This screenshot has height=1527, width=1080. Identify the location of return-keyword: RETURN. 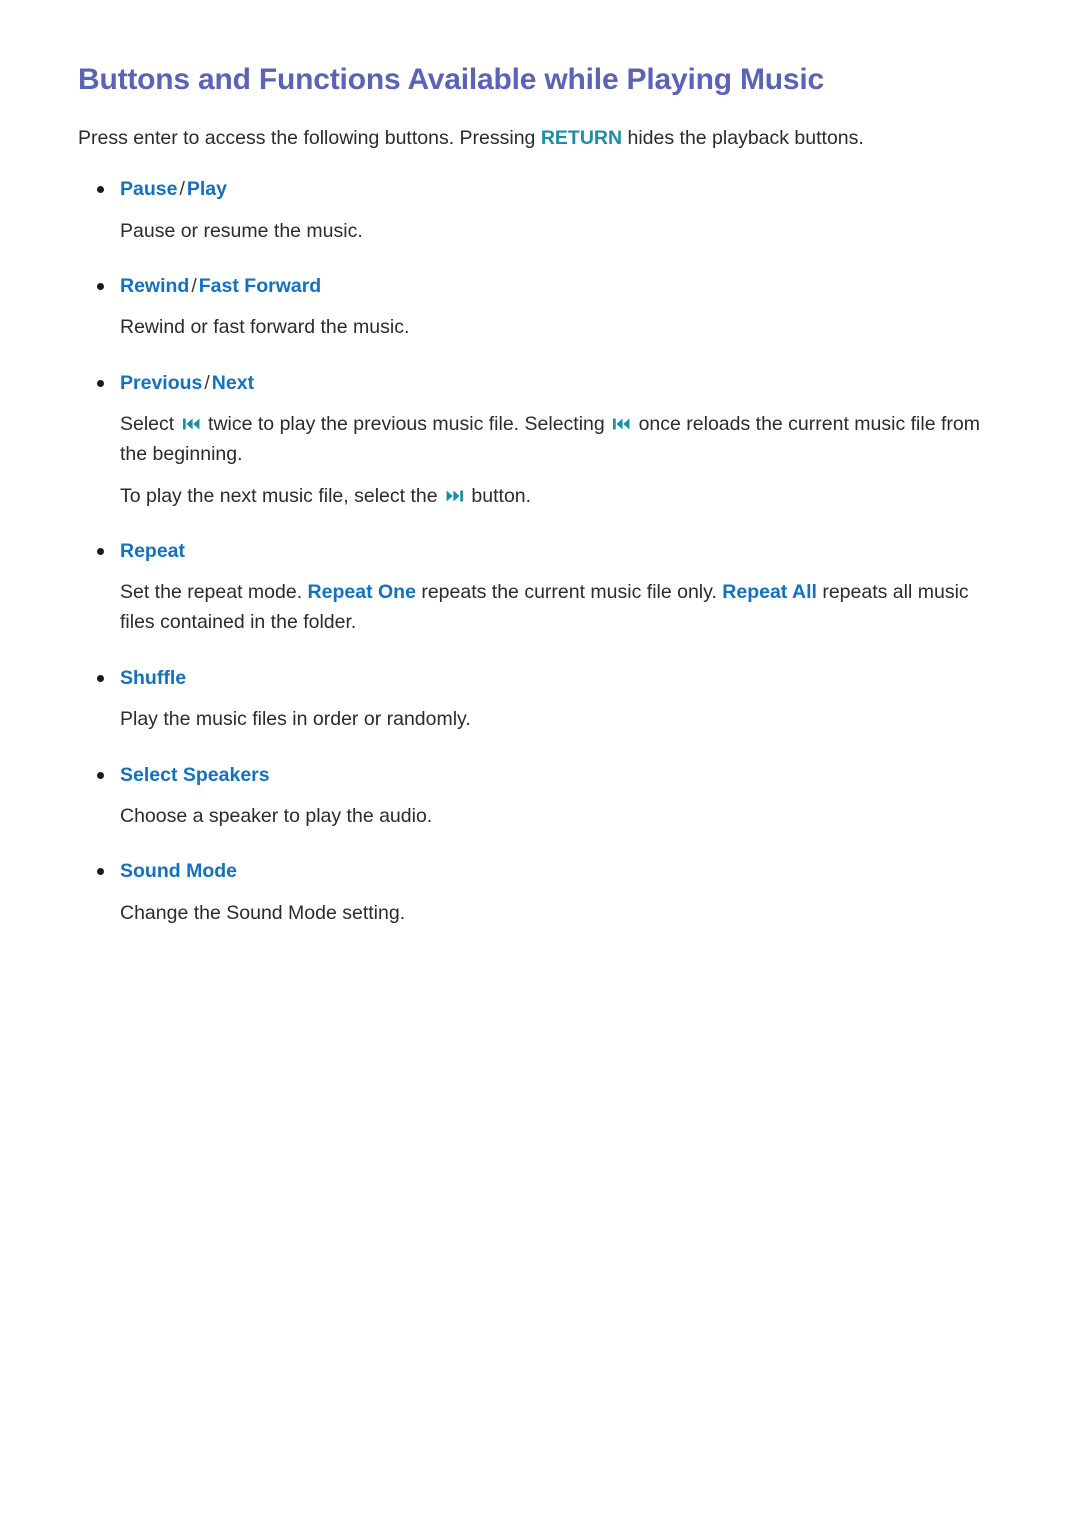
(581, 138).